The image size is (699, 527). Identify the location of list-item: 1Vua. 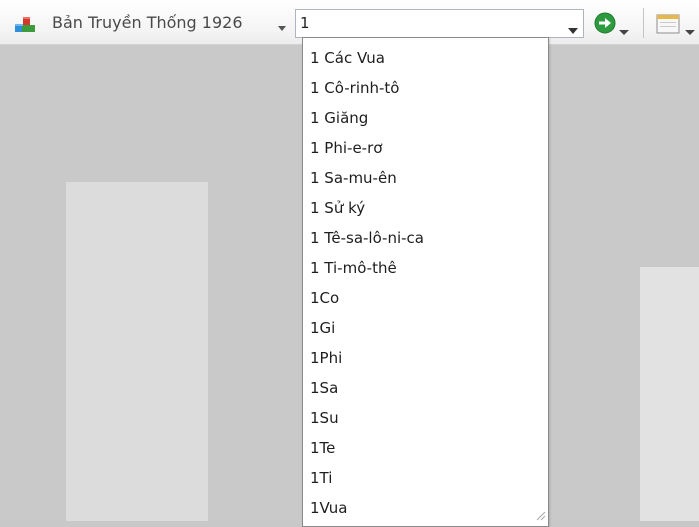
(329, 508).